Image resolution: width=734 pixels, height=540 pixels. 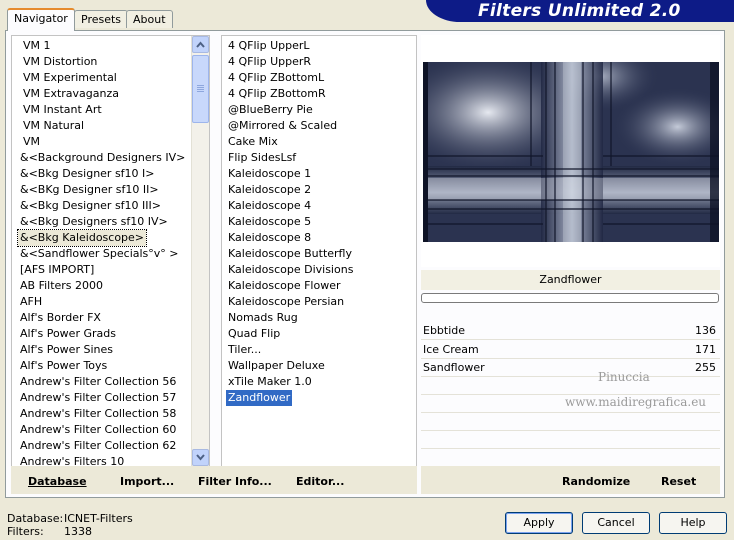 What do you see at coordinates (636, 402) in the screenshot?
I see `watermark-url: www.maidiregrafica.eu` at bounding box center [636, 402].